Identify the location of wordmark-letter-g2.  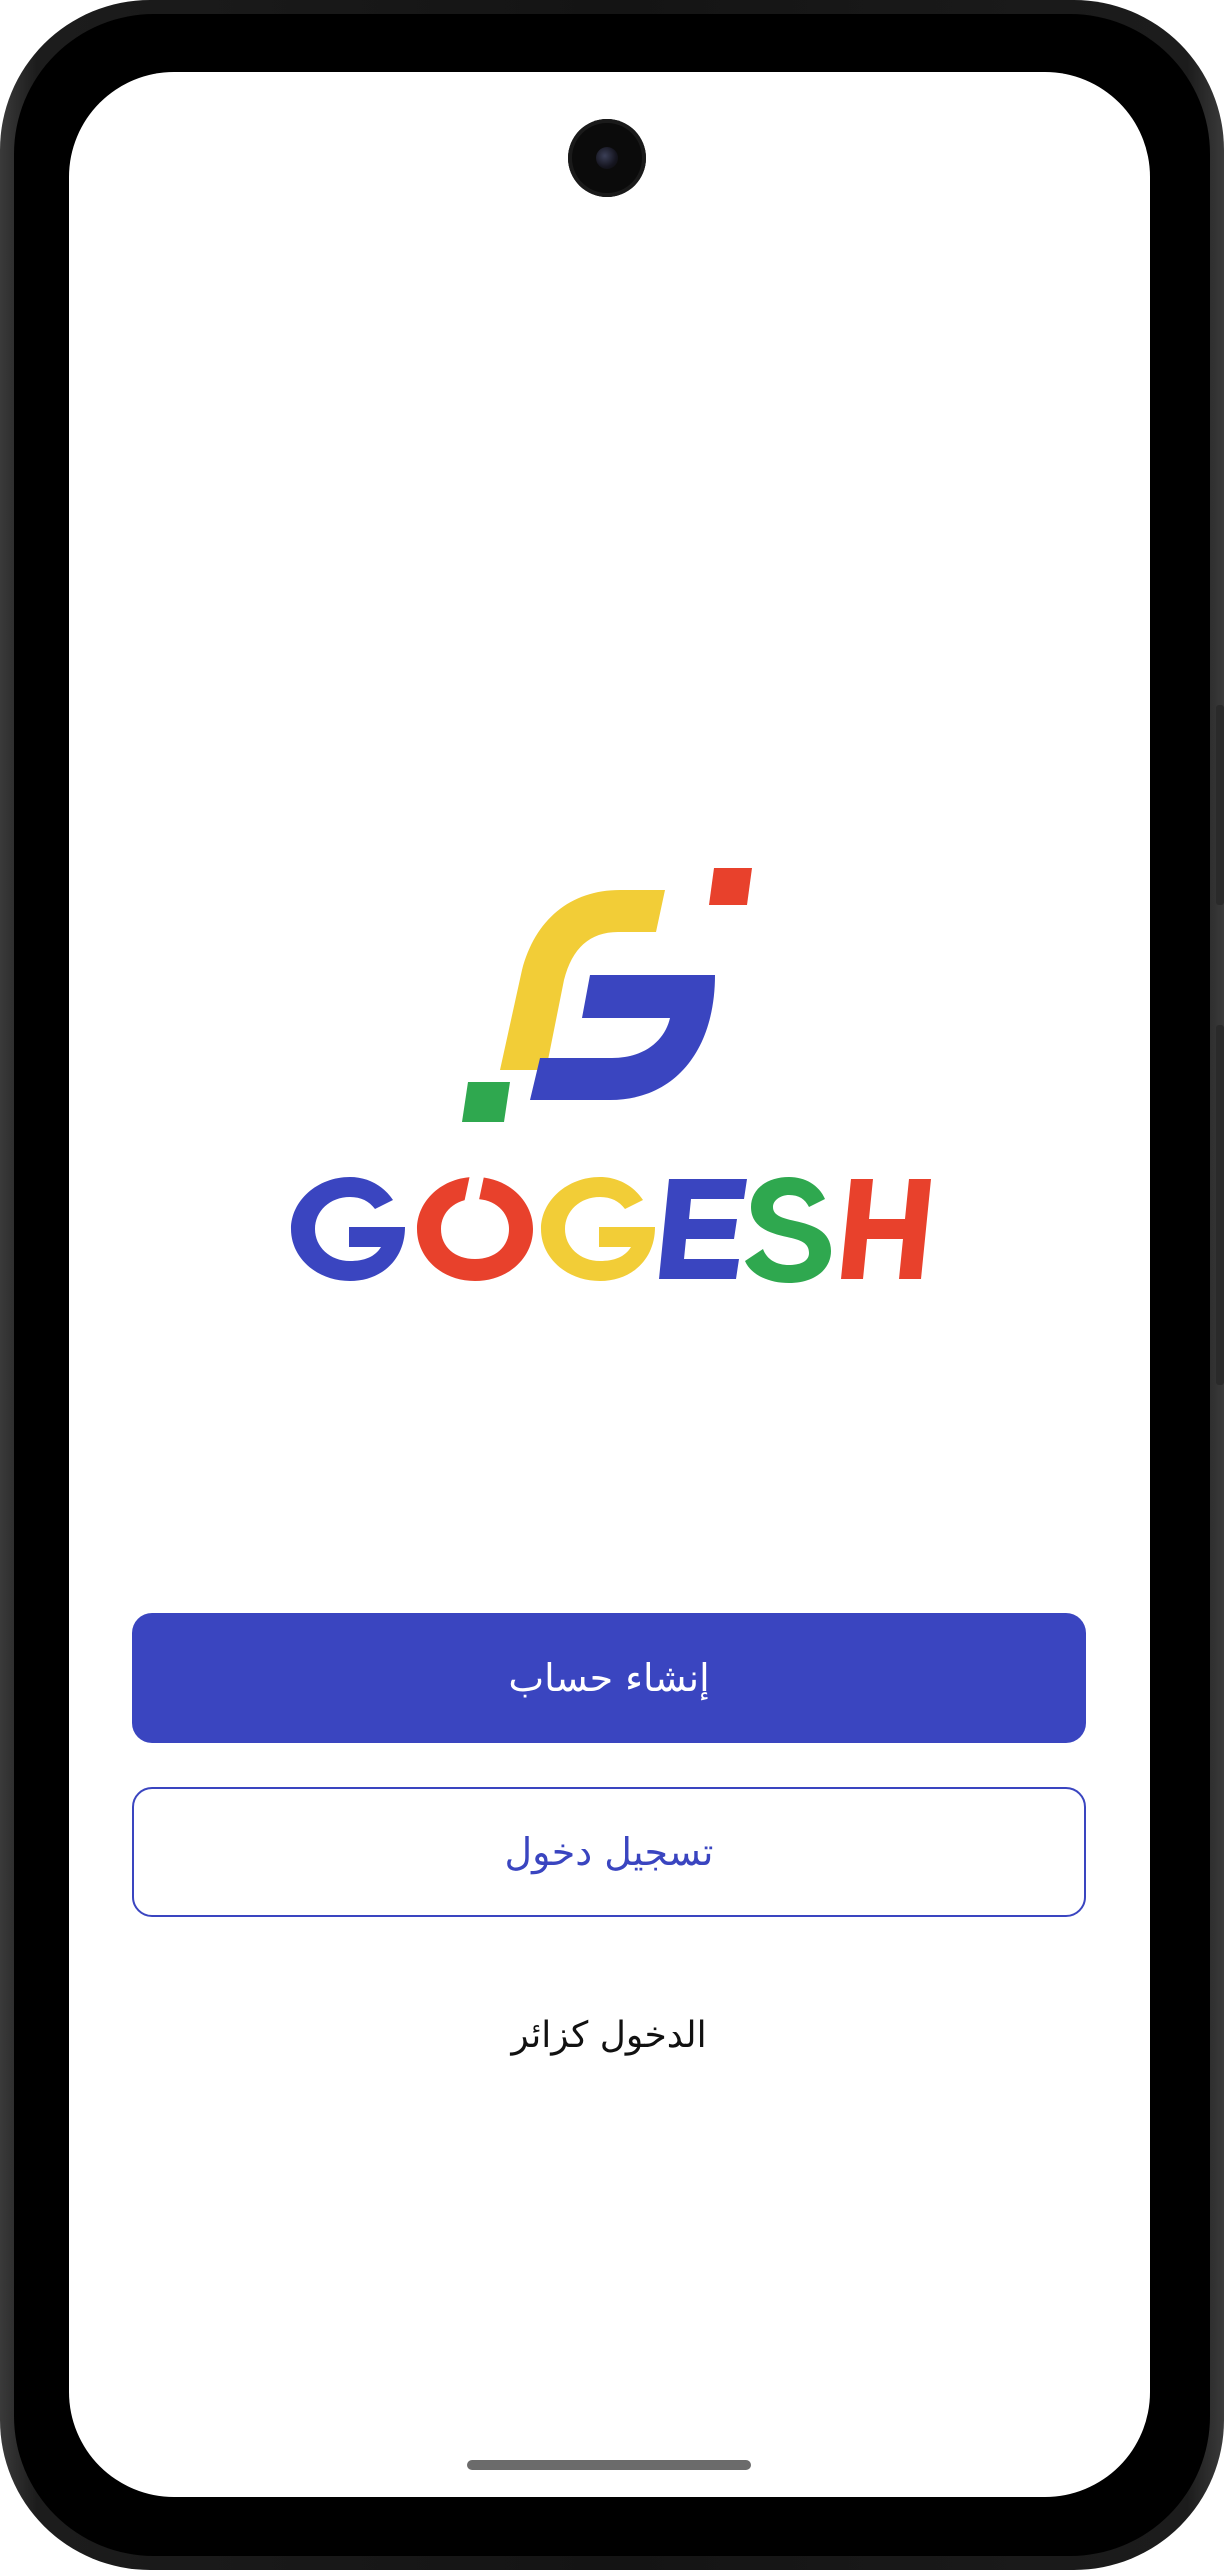
(598, 1229).